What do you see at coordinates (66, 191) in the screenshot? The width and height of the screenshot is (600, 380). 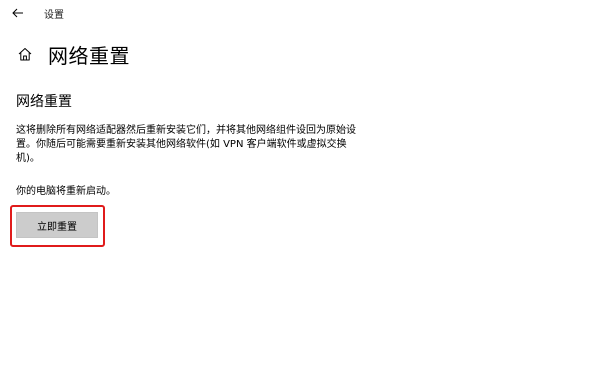 I see `restart-note: 你的电脑将重新启动。` at bounding box center [66, 191].